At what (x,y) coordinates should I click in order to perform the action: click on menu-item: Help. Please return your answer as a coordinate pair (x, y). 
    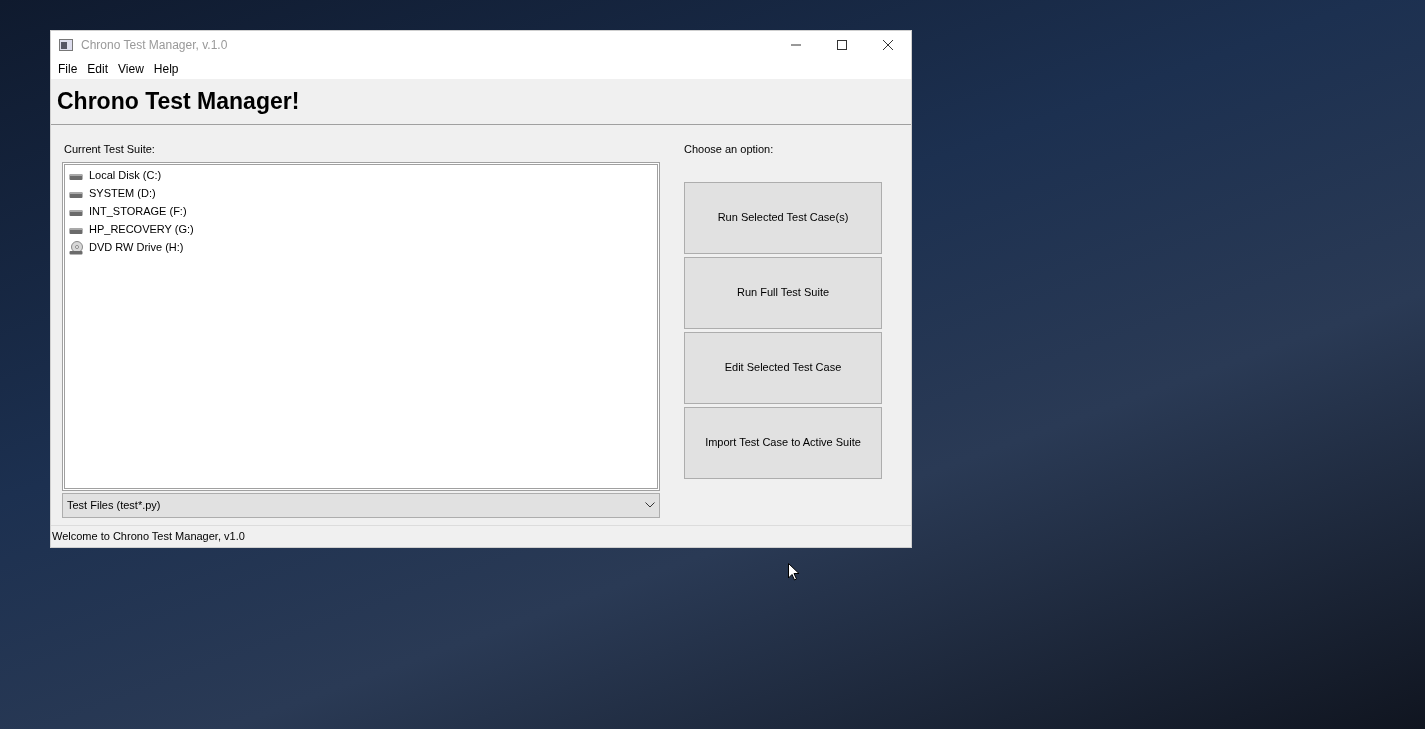
    Looking at the image, I should click on (166, 69).